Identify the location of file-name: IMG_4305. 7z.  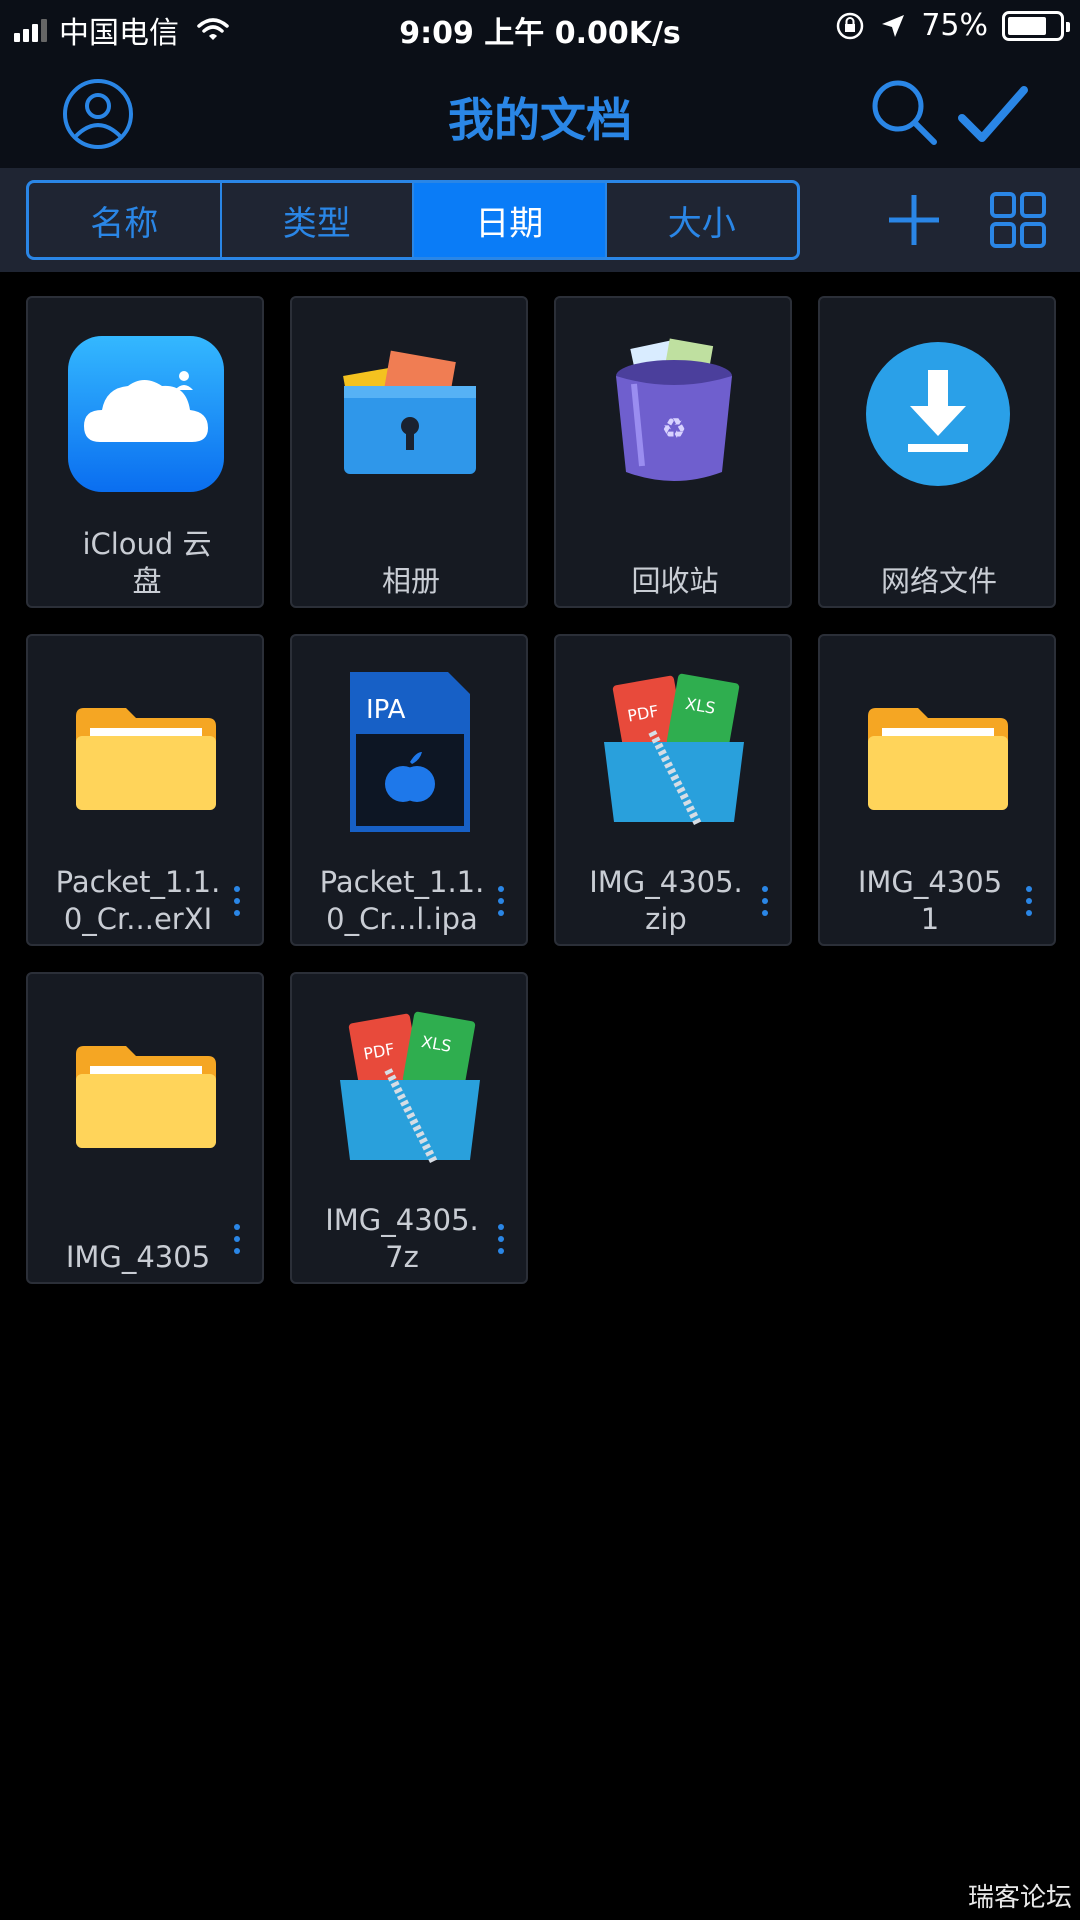
(402, 1238).